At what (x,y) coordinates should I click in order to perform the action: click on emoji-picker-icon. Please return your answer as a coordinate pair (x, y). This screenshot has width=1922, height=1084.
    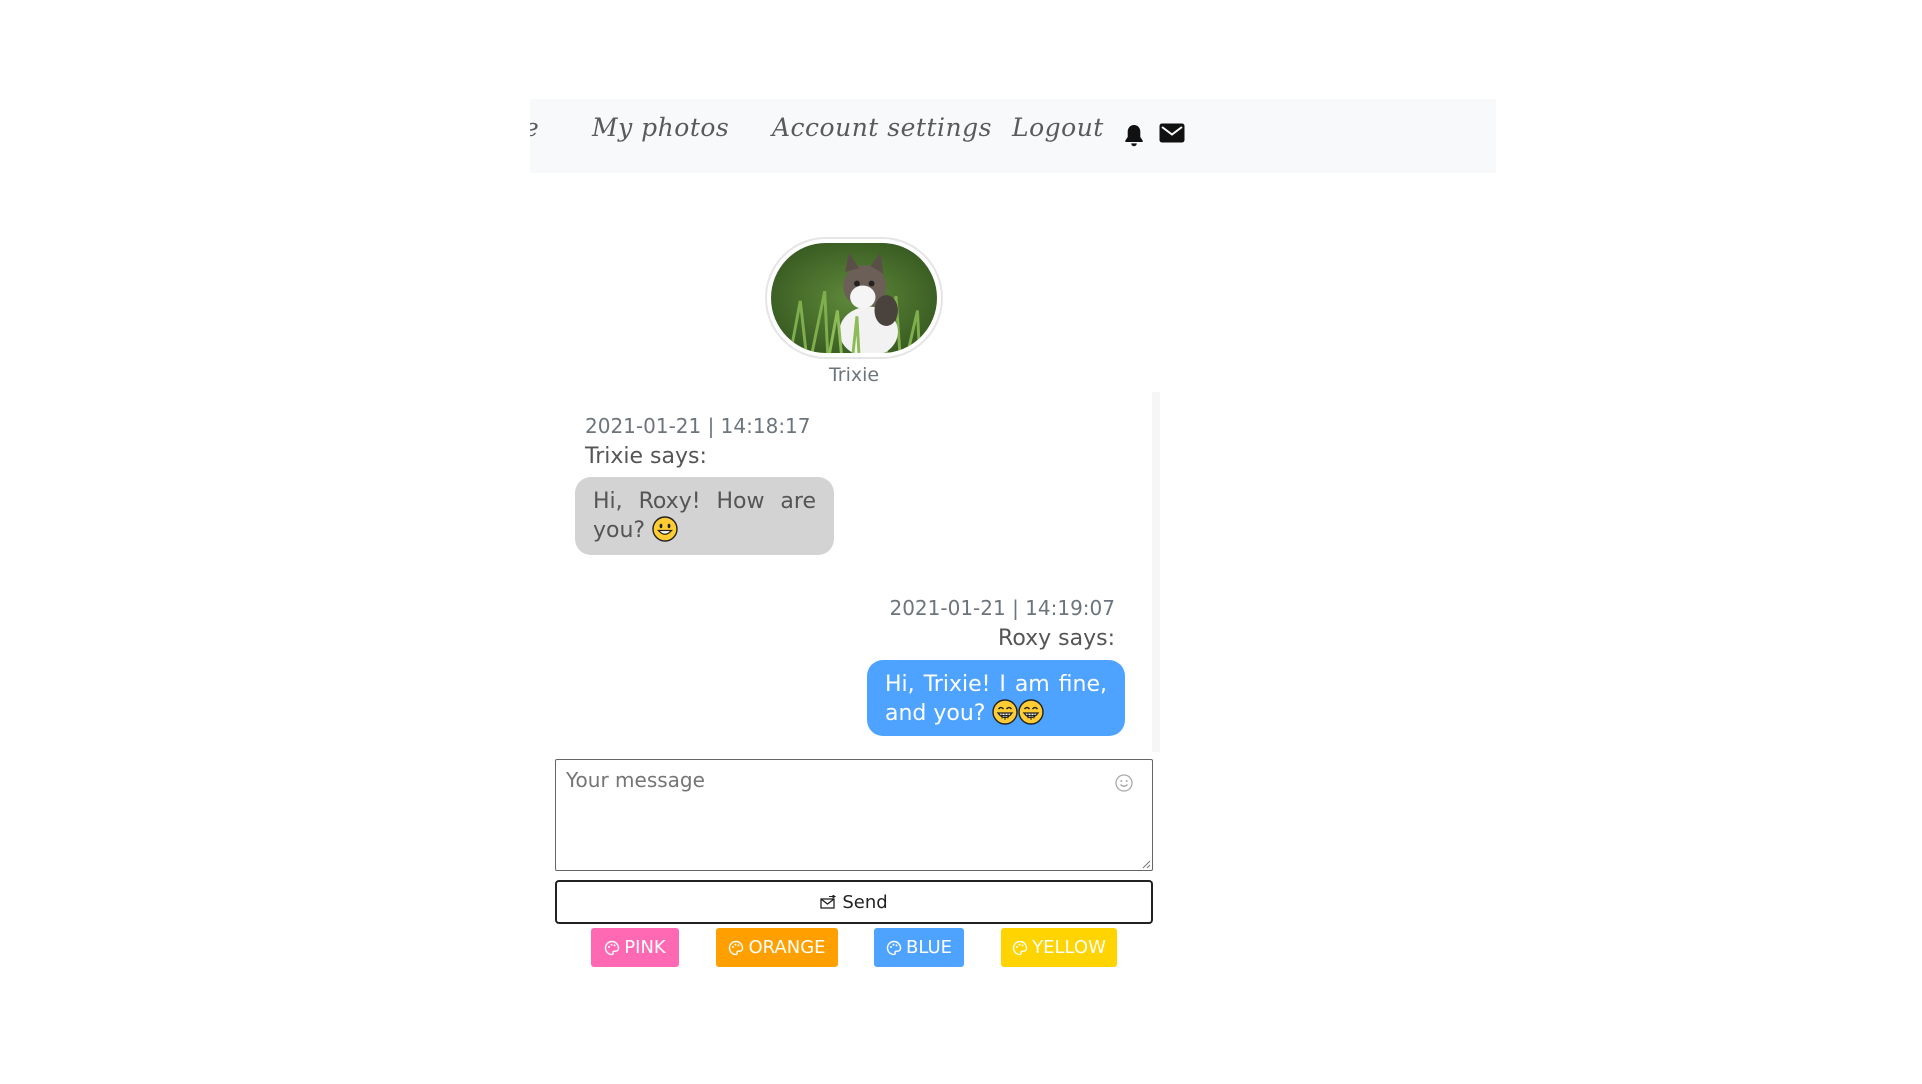
    Looking at the image, I should click on (1124, 783).